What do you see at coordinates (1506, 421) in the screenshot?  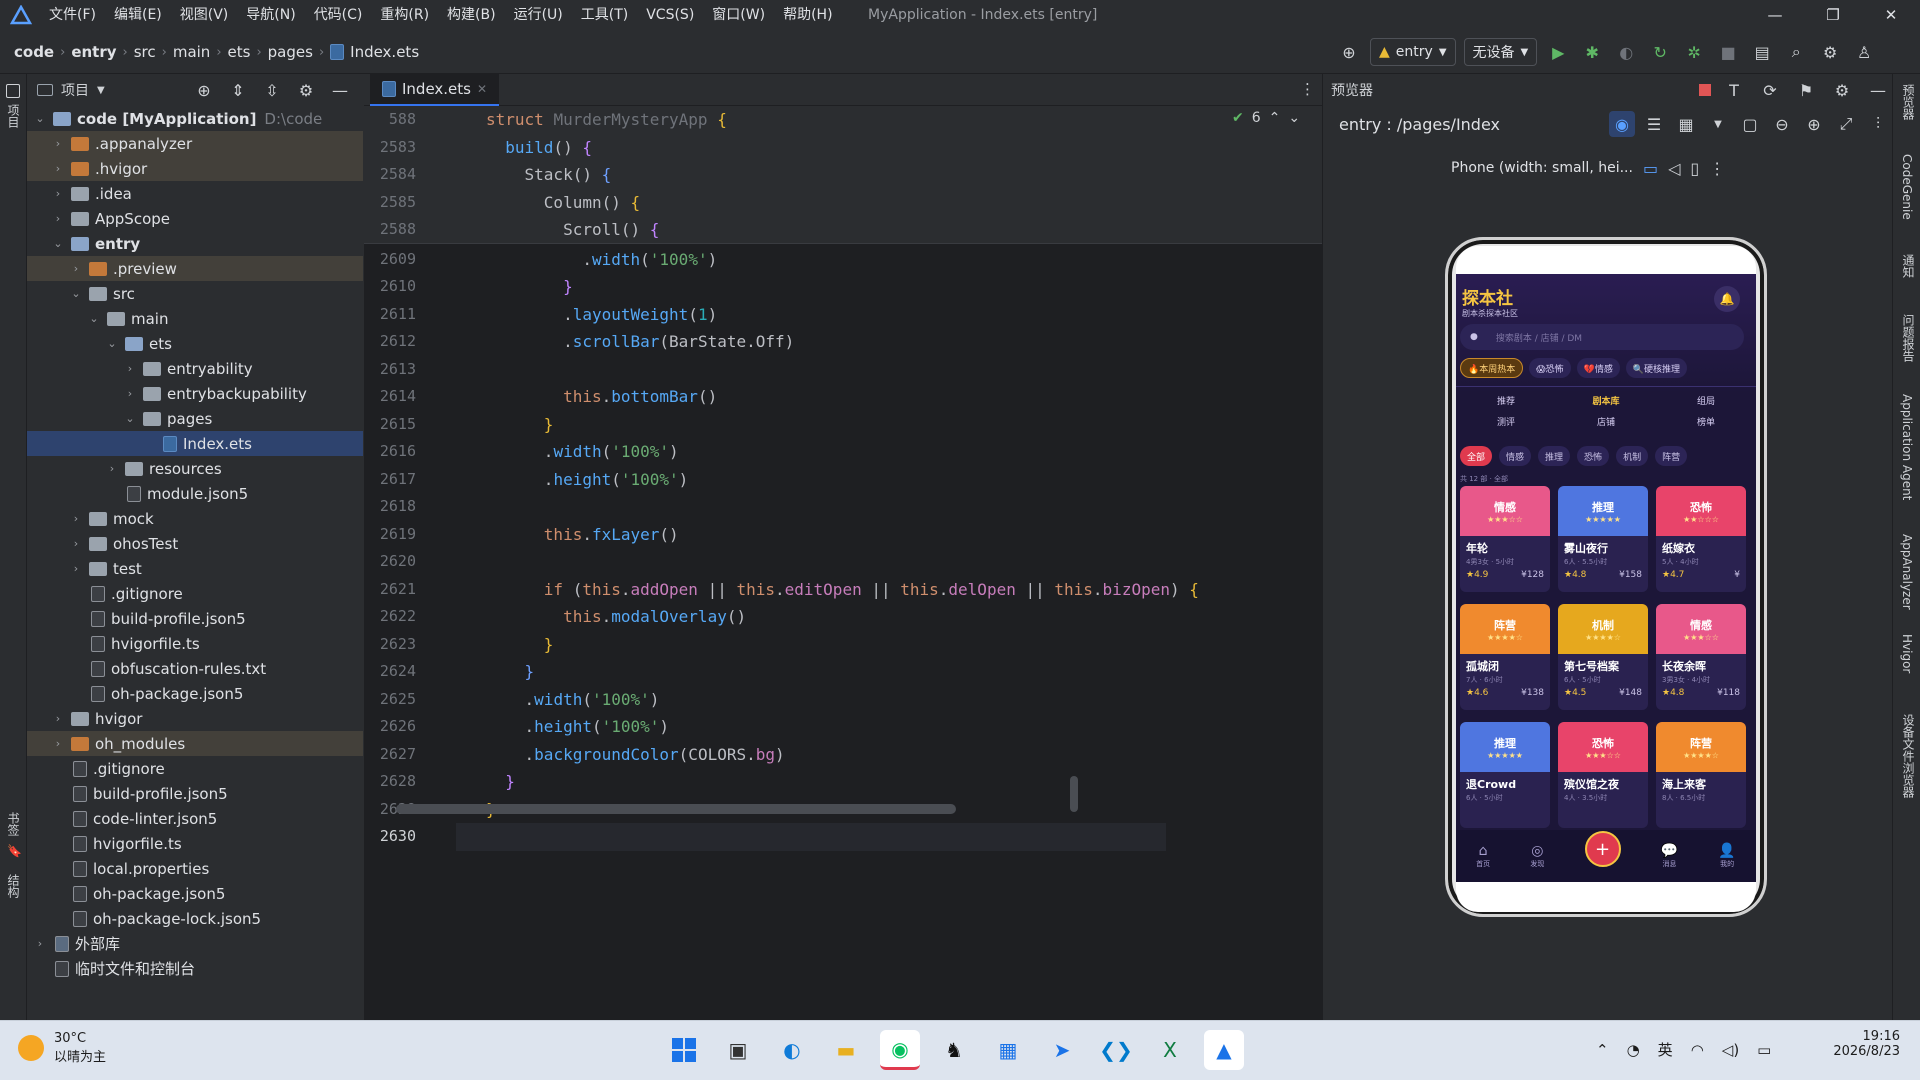 I see `tab-review: 测评` at bounding box center [1506, 421].